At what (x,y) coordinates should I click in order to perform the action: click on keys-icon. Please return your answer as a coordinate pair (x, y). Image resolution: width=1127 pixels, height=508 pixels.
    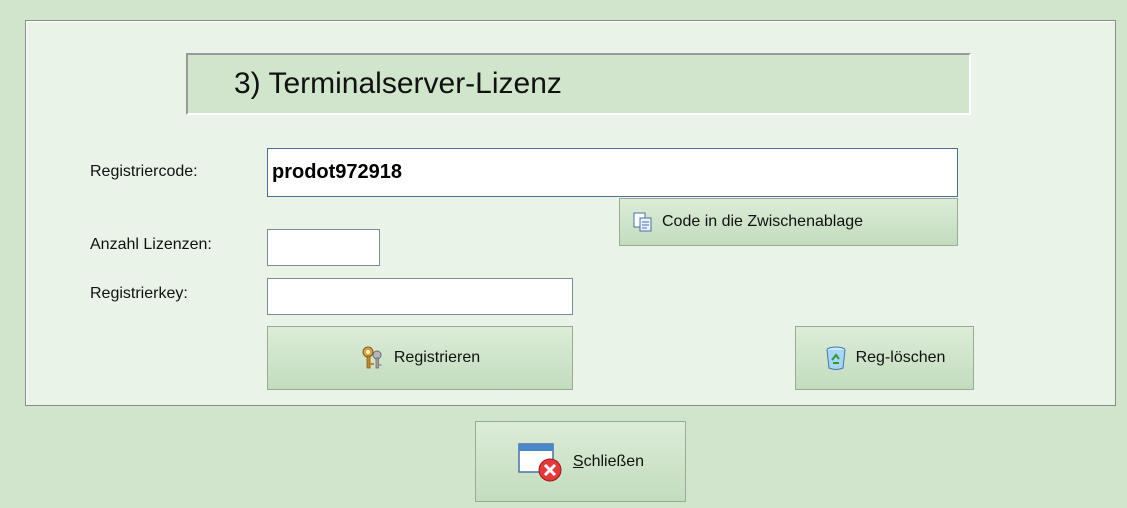
    Looking at the image, I should click on (373, 358).